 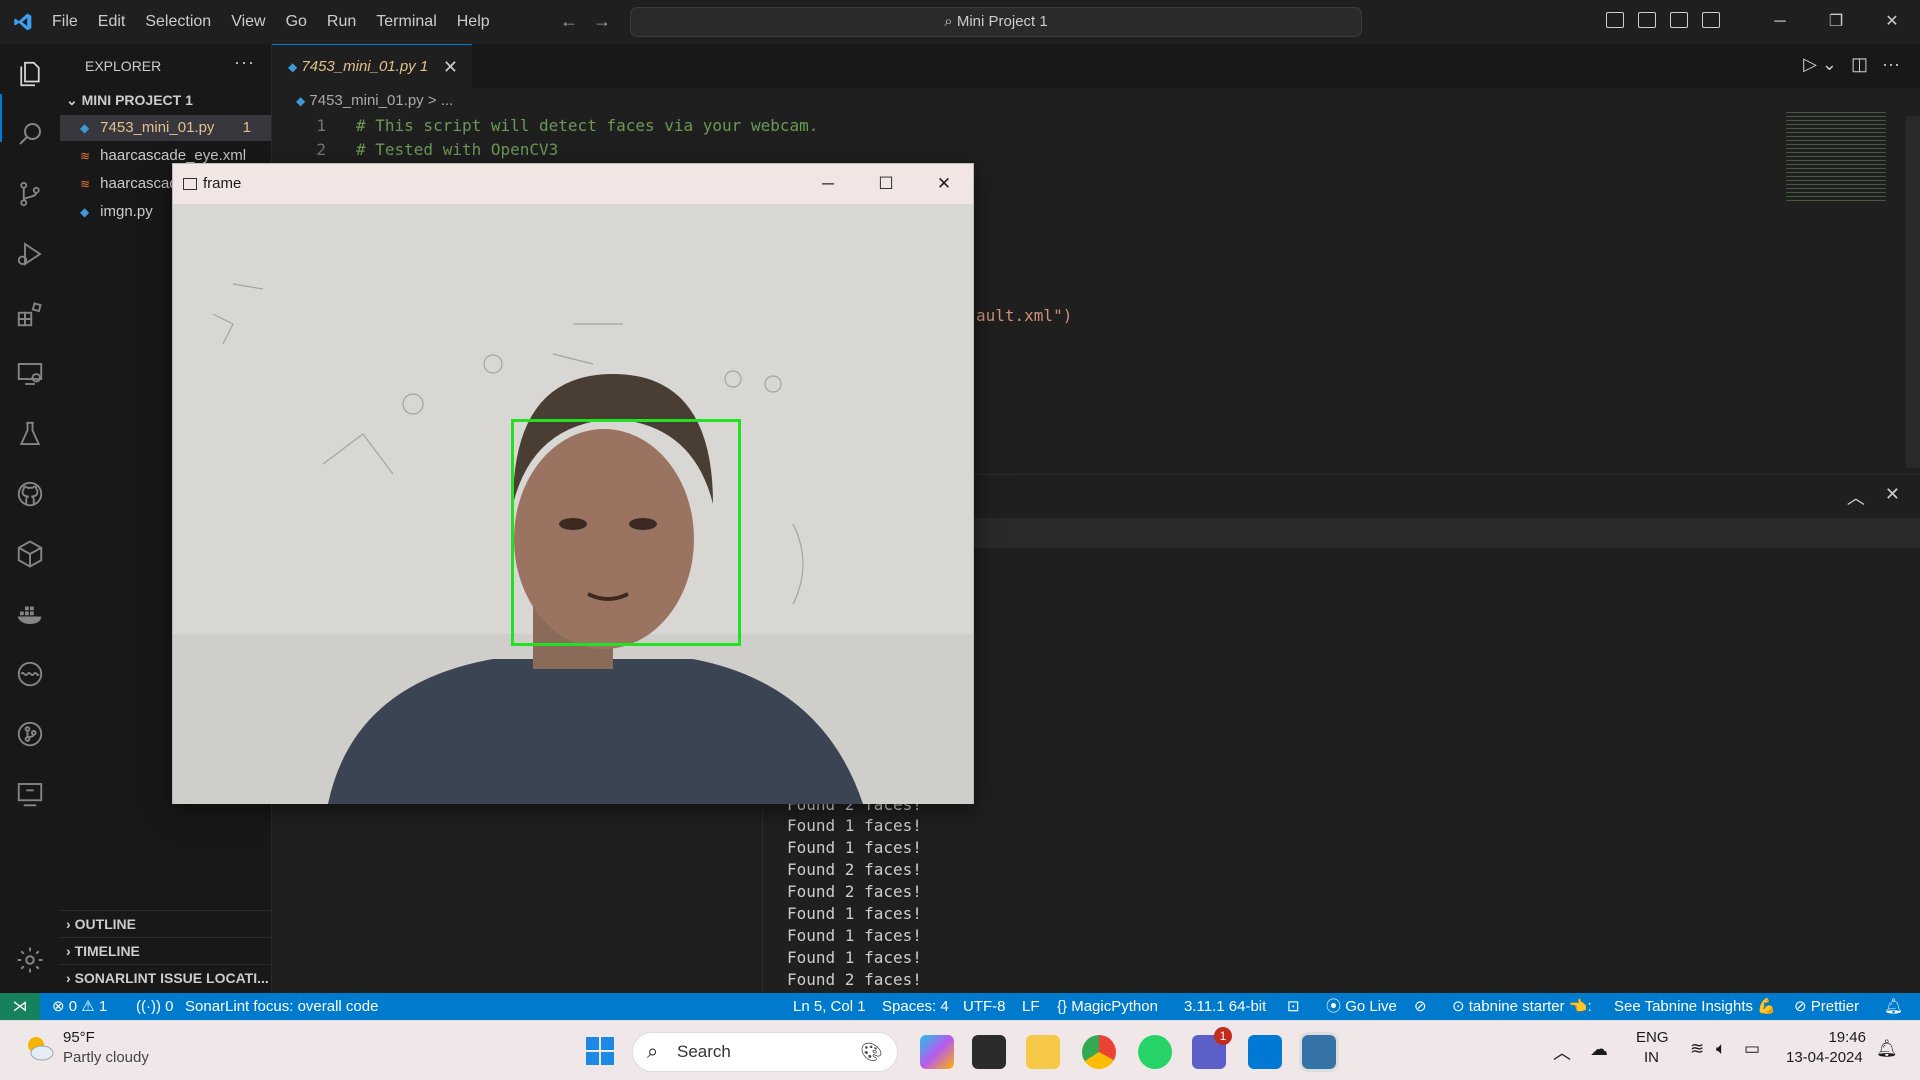 What do you see at coordinates (112, 22) in the screenshot?
I see `menu-edit: Edit` at bounding box center [112, 22].